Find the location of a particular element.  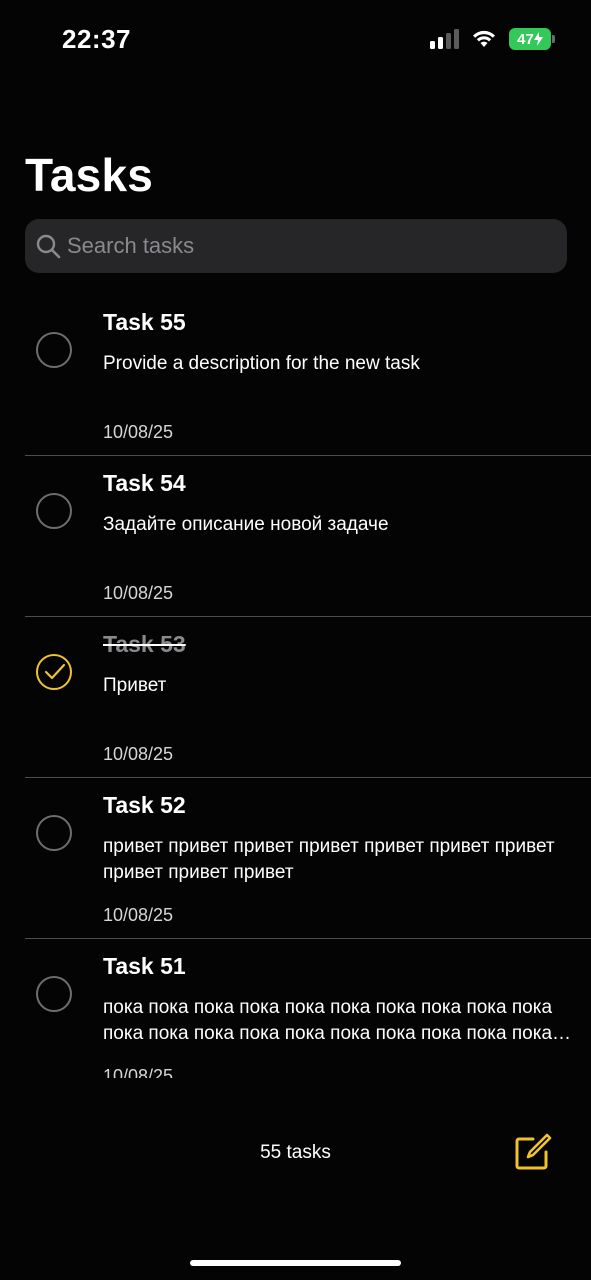

task-title: Task 53 is located at coordinates (144, 644).